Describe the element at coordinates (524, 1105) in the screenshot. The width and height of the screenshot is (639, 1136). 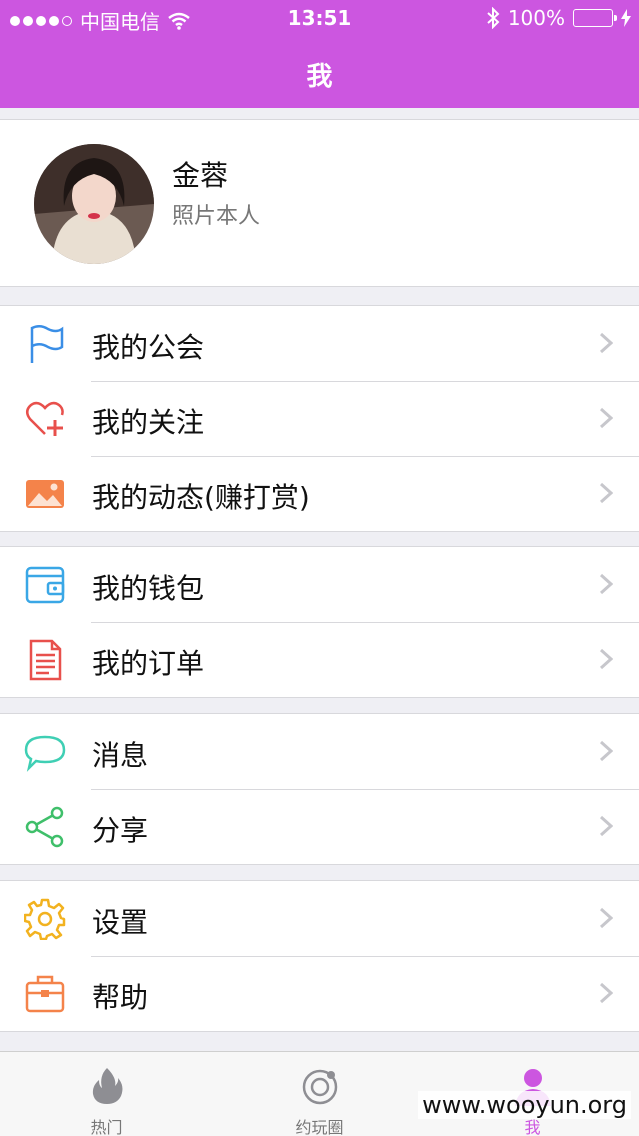
I see `watermark-text: www.wooyun.org` at that location.